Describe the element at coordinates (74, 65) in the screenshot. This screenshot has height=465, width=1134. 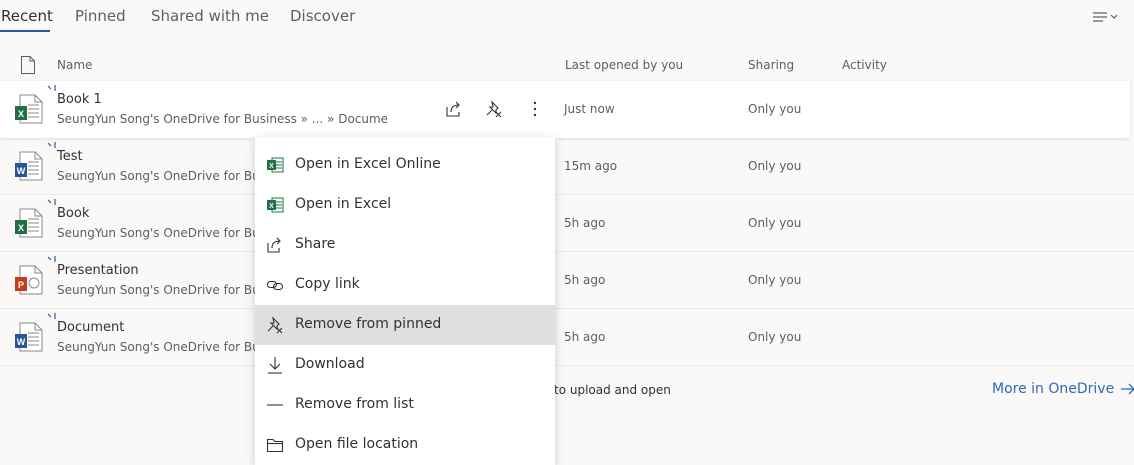
I see `column-header-name: Name` at that location.